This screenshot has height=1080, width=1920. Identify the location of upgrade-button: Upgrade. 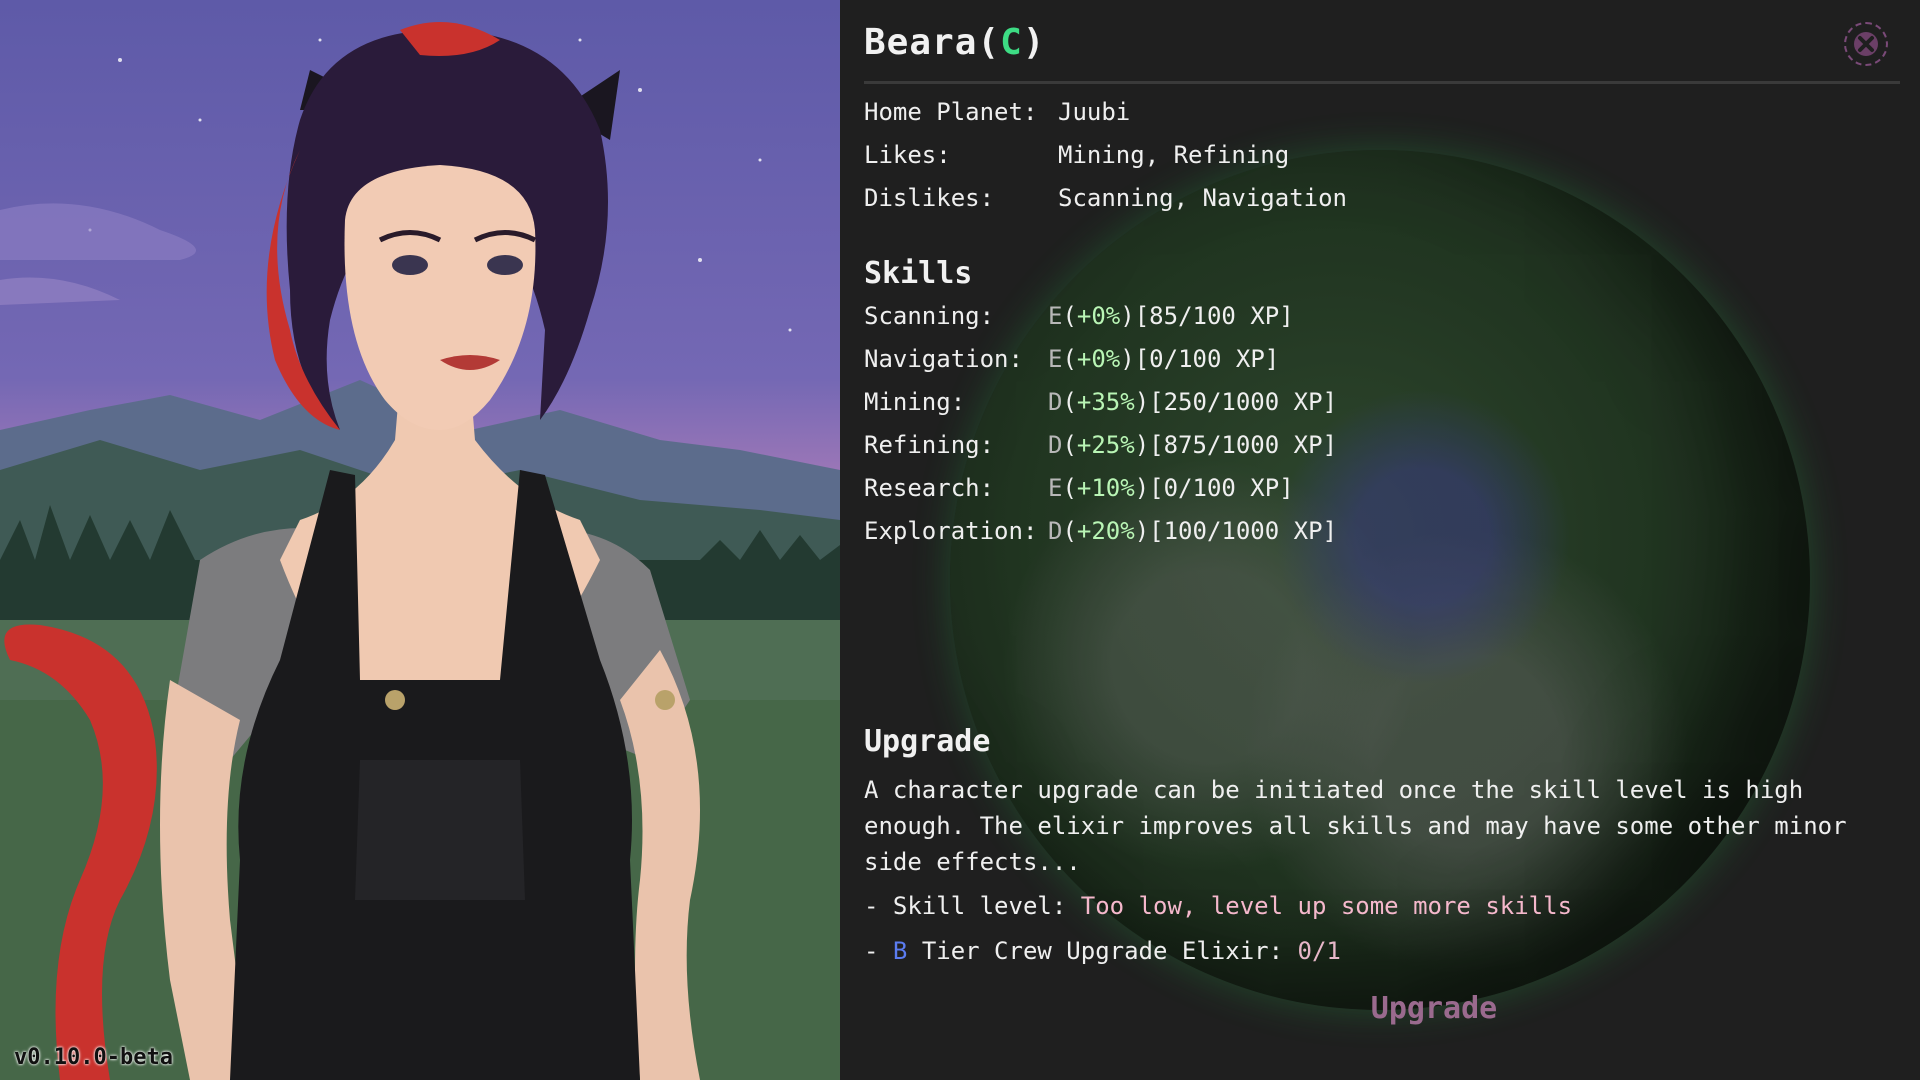
(1434, 1008).